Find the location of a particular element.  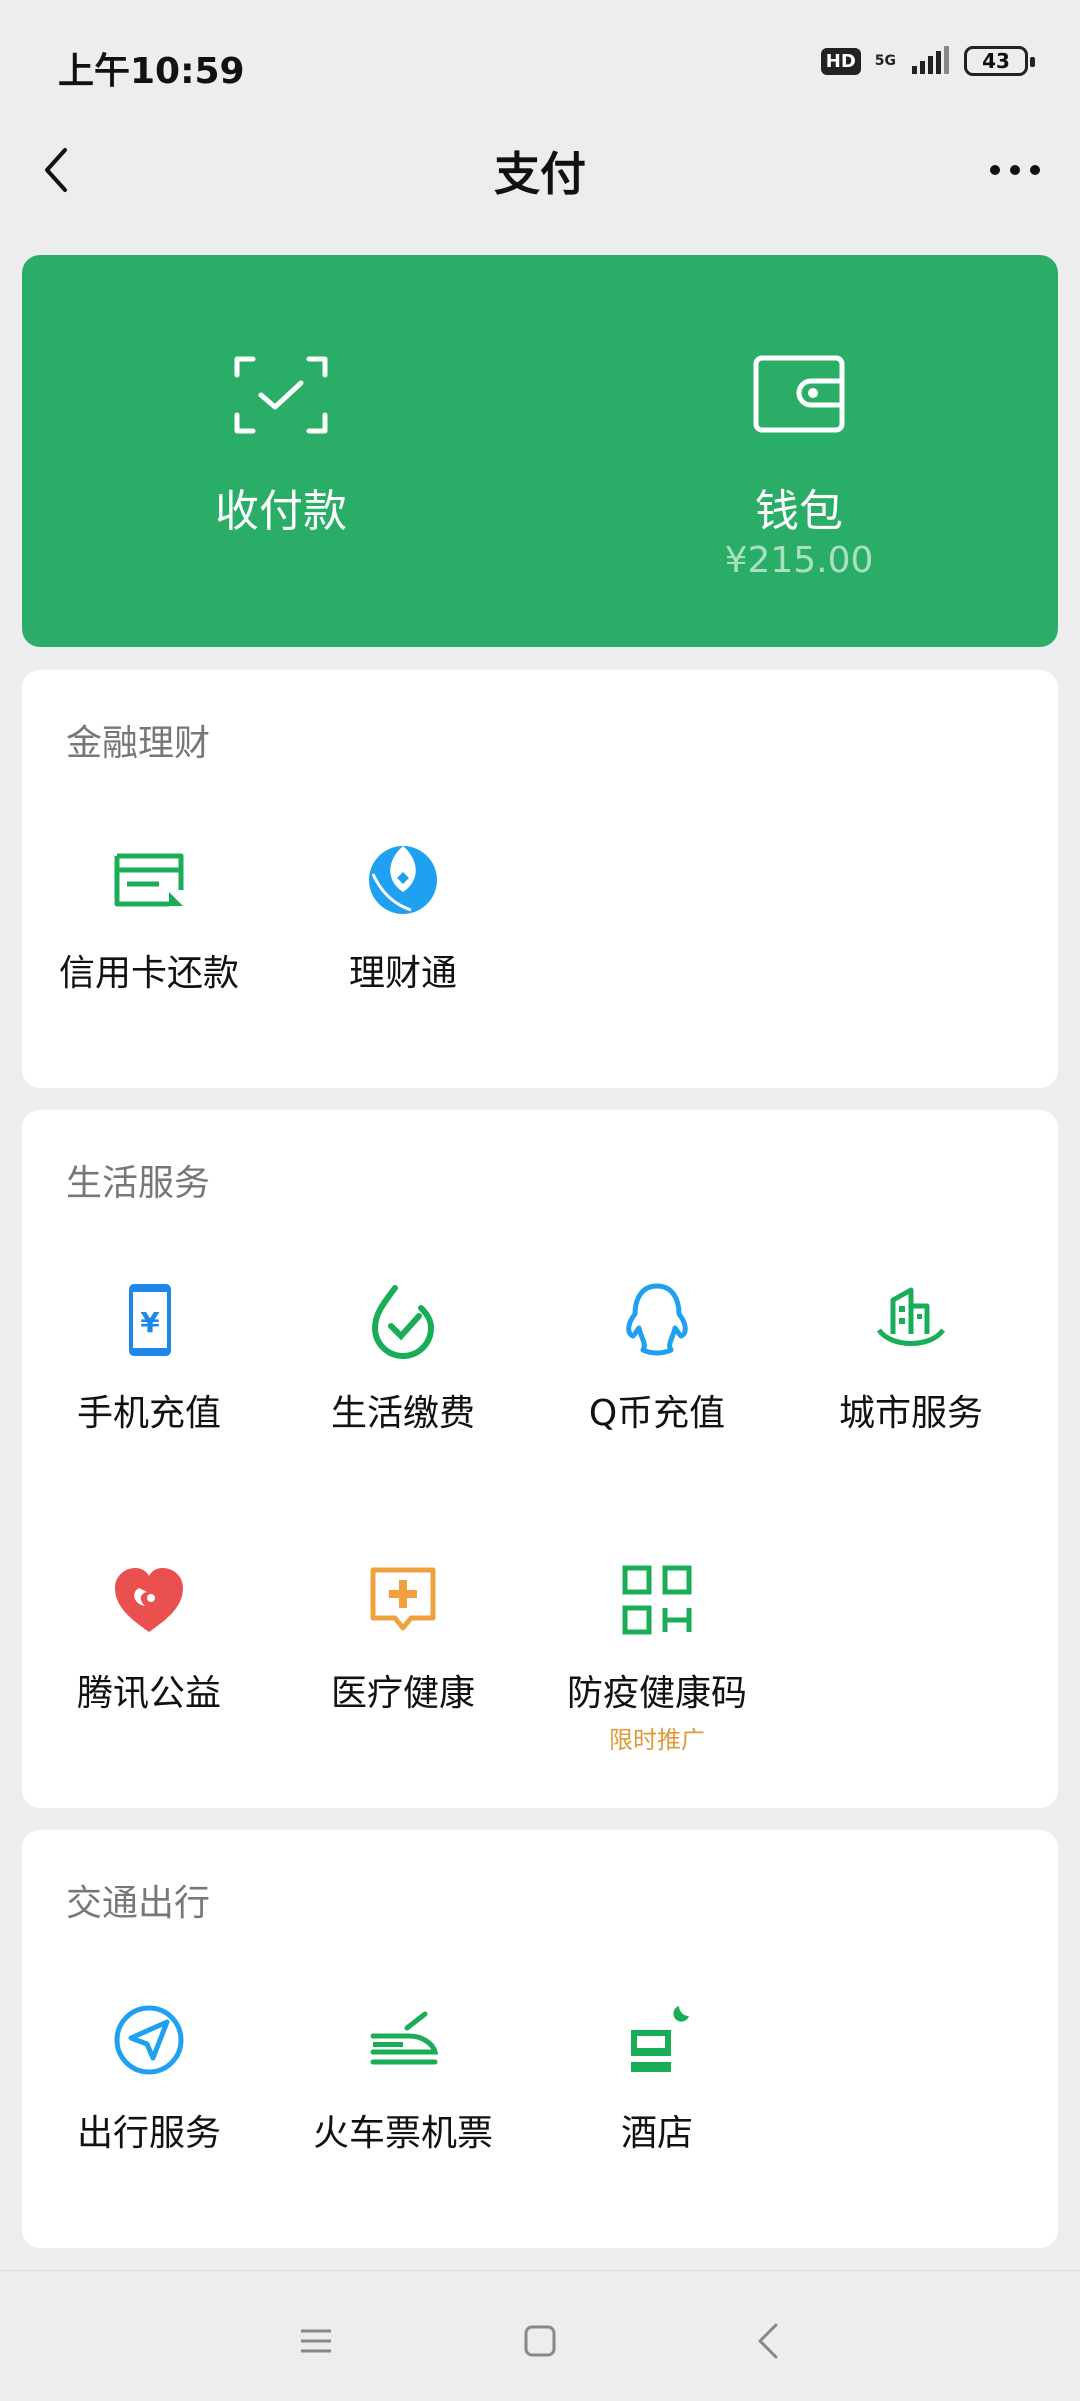

grid-item-credit-card-repay: 信用卡还款 is located at coordinates (149, 940).